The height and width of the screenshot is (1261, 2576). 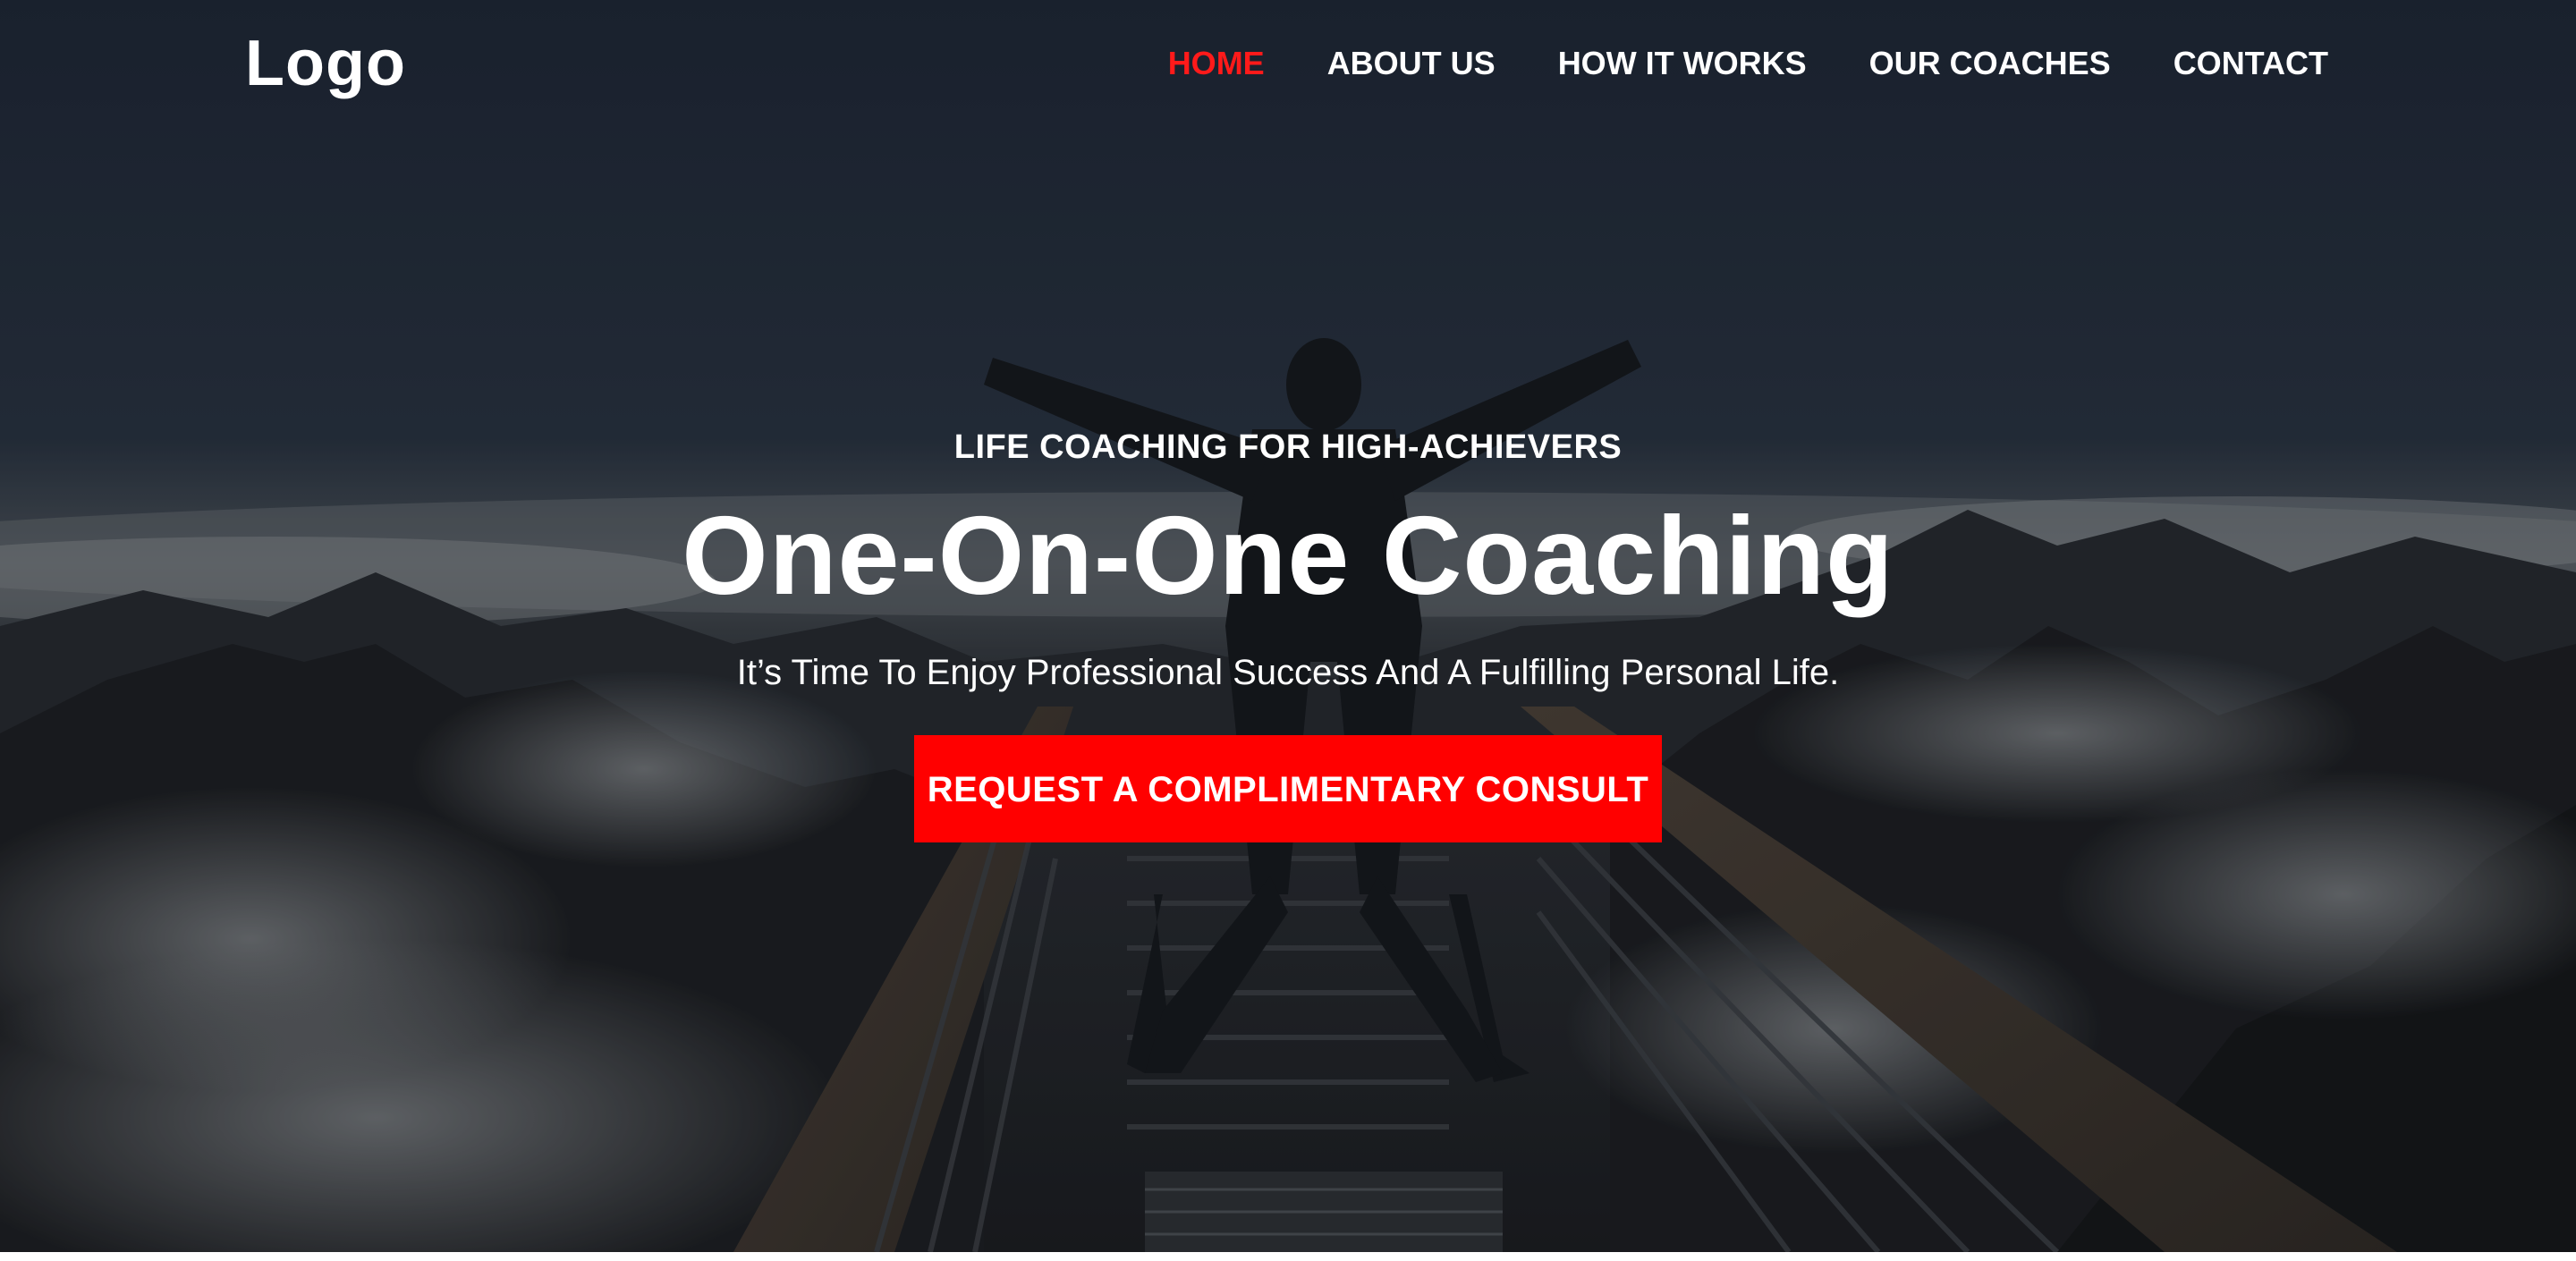 What do you see at coordinates (1216, 63) in the screenshot?
I see `nav-item-home: HOME` at bounding box center [1216, 63].